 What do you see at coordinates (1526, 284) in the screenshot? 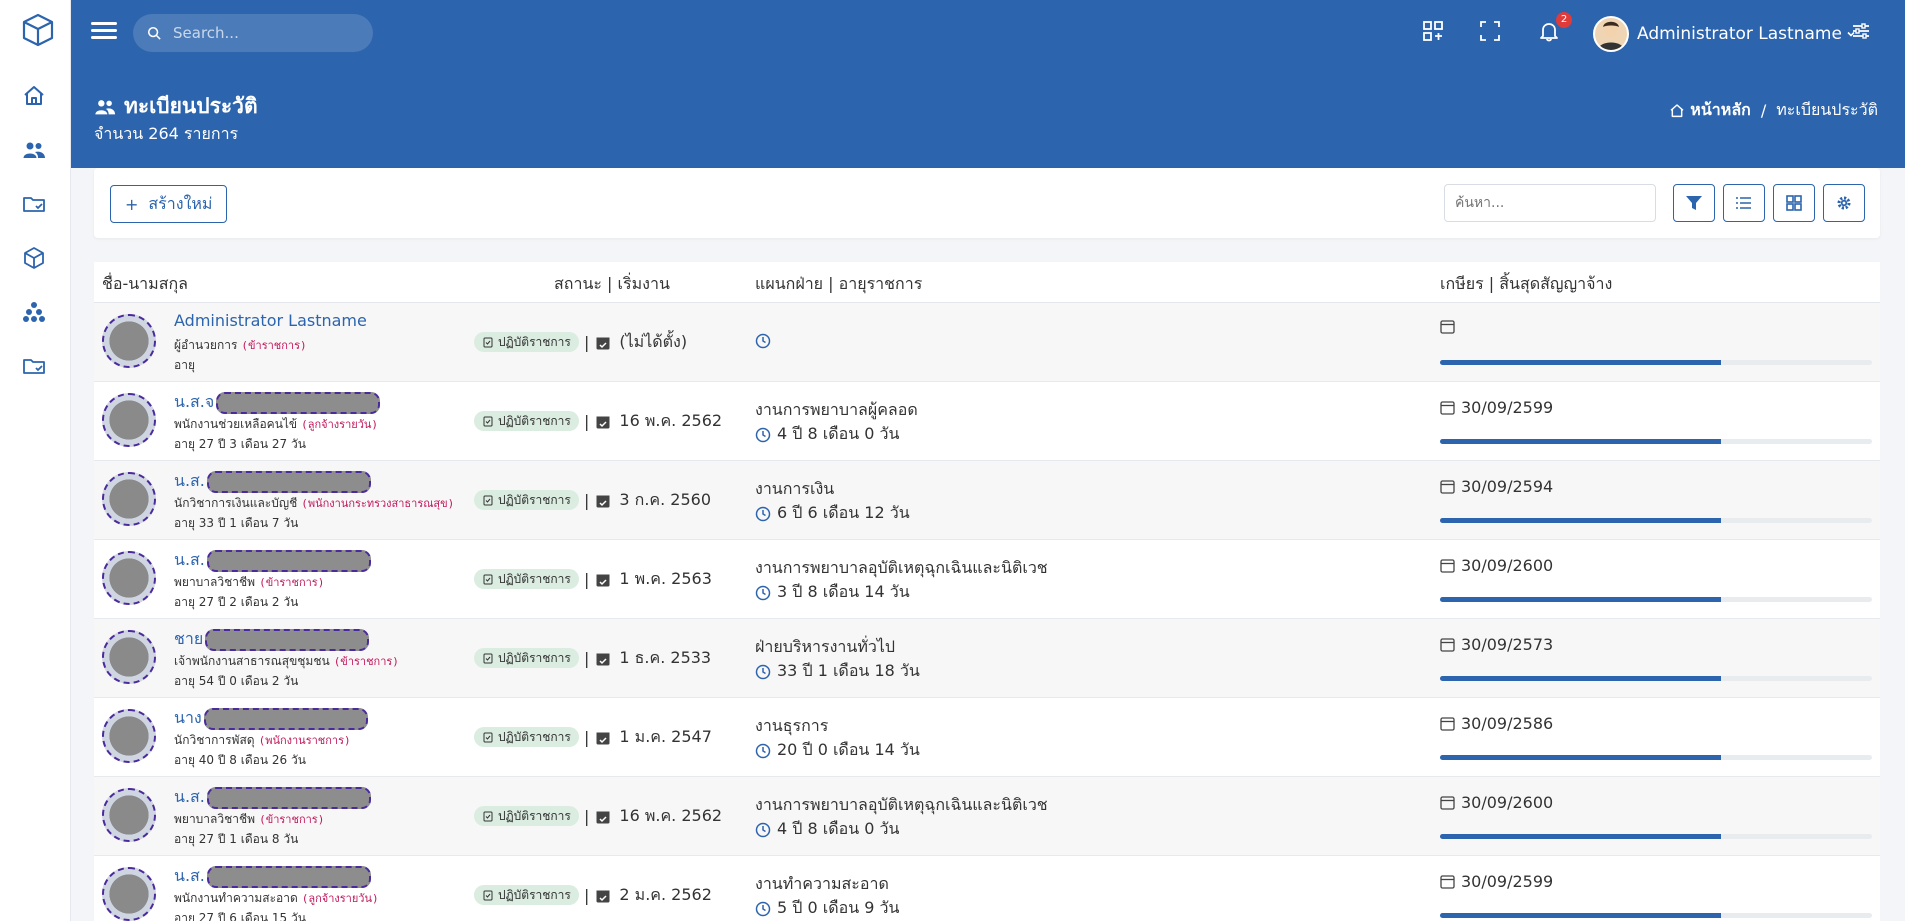
I see `header-retire: เกษียร | สิ้นสุดสัญญาจ้าง` at bounding box center [1526, 284].